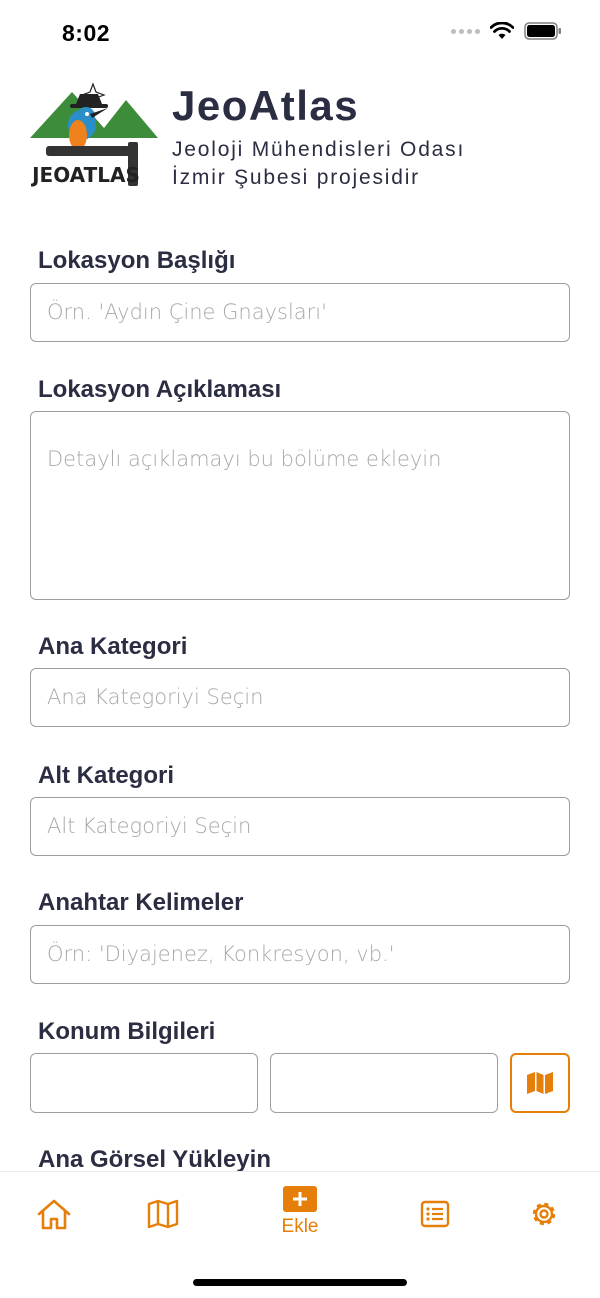 The height and width of the screenshot is (1298, 600). I want to click on latitude-input, so click(144, 1083).